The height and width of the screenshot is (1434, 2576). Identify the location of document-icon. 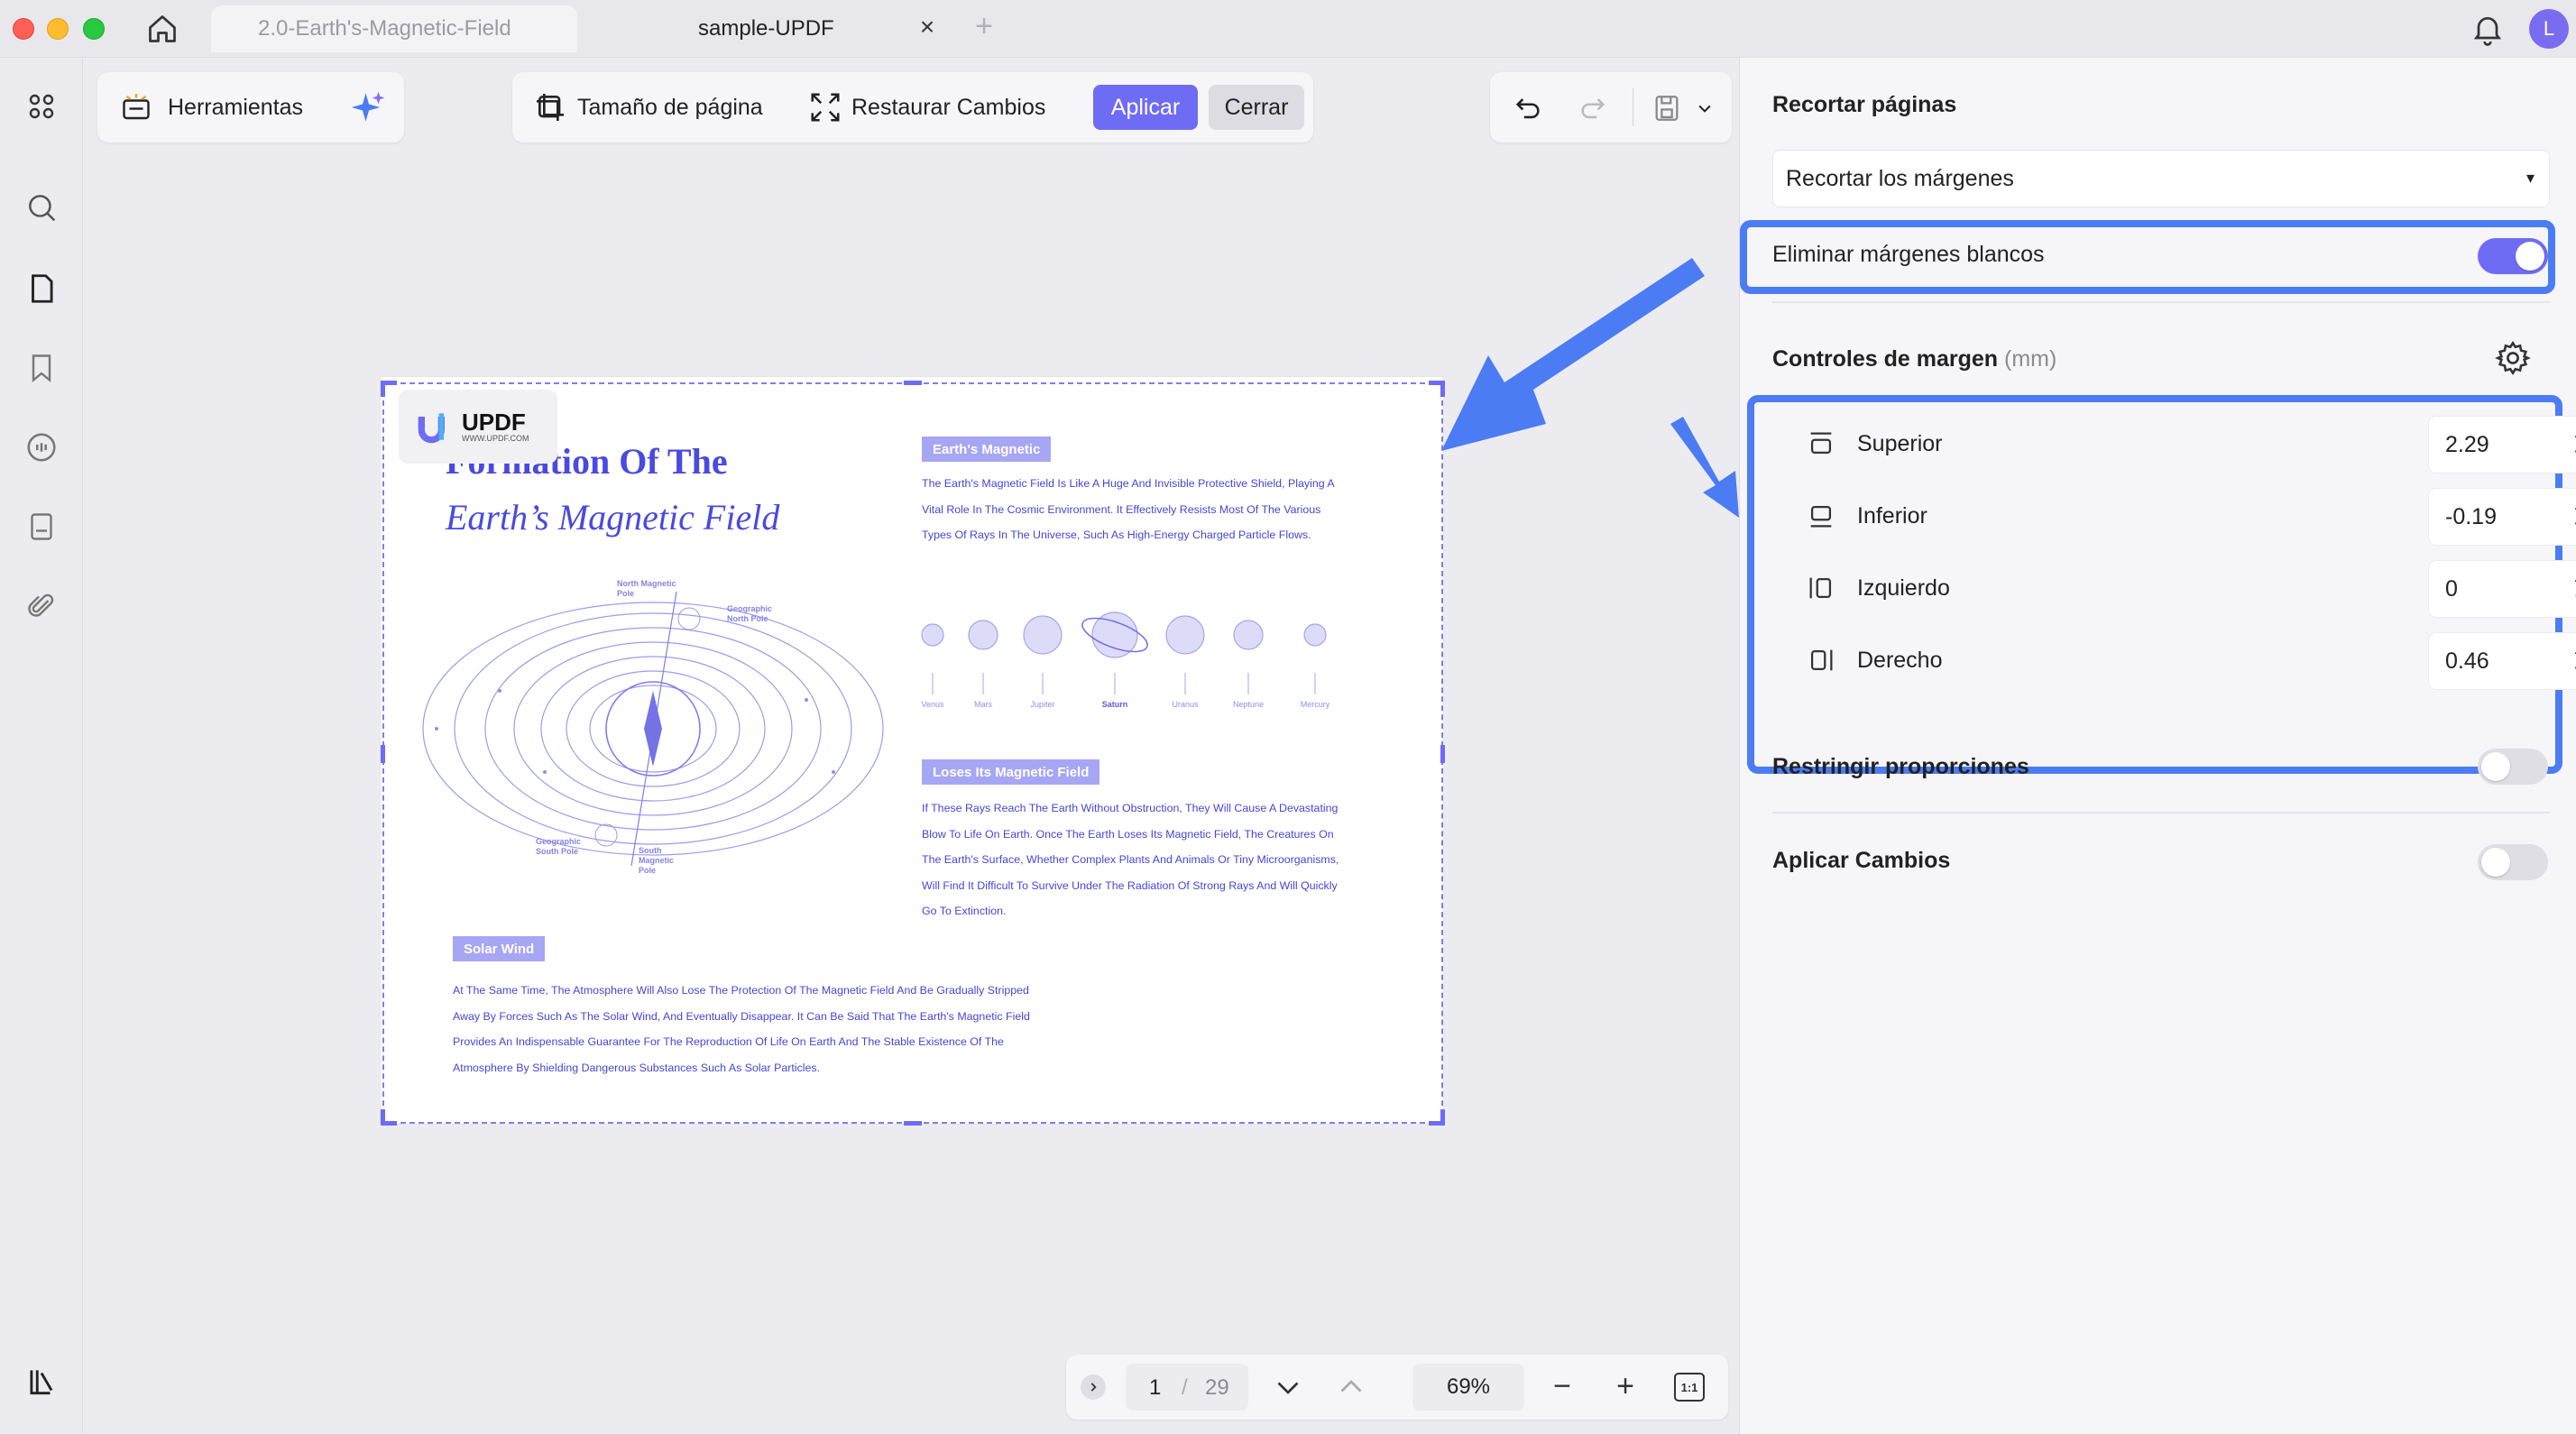
(41, 527).